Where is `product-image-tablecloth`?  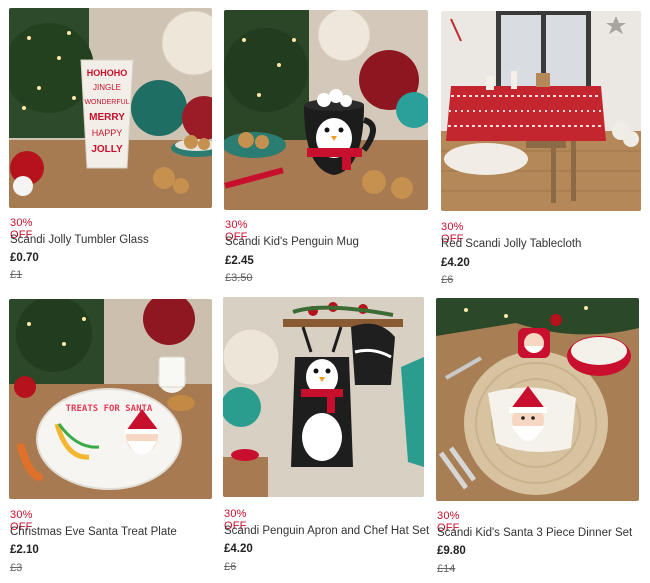 product-image-tablecloth is located at coordinates (541, 111).